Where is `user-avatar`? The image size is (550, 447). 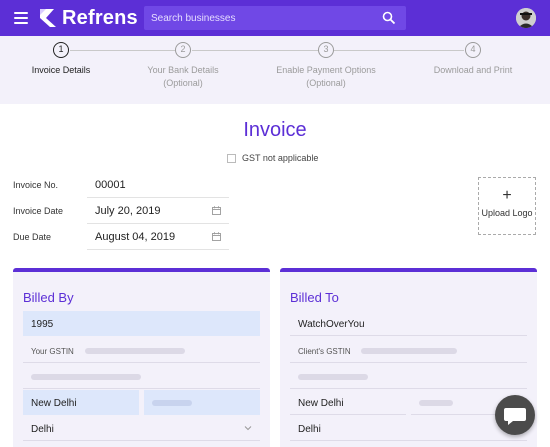
user-avatar is located at coordinates (526, 18).